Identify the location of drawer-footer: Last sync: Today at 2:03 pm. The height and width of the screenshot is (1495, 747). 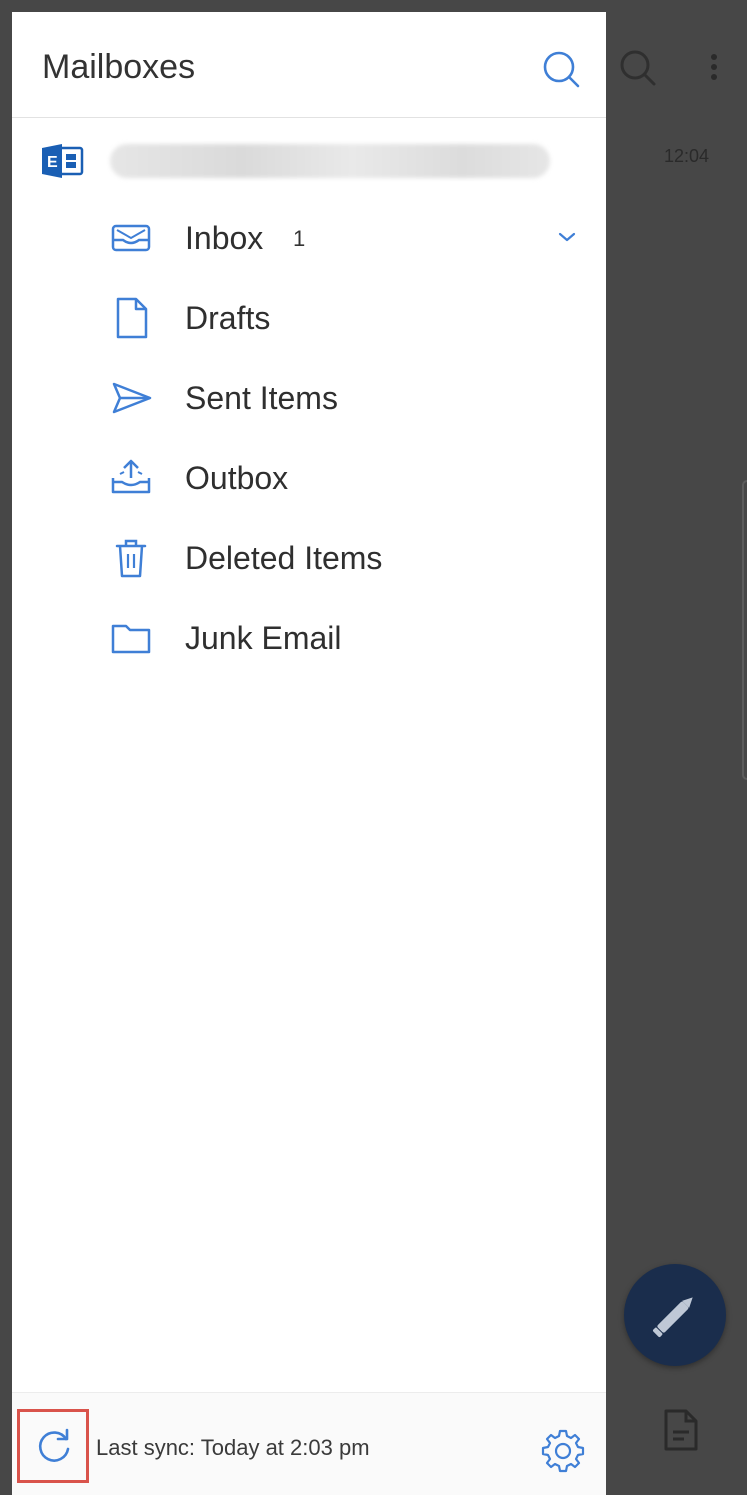
(309, 1443).